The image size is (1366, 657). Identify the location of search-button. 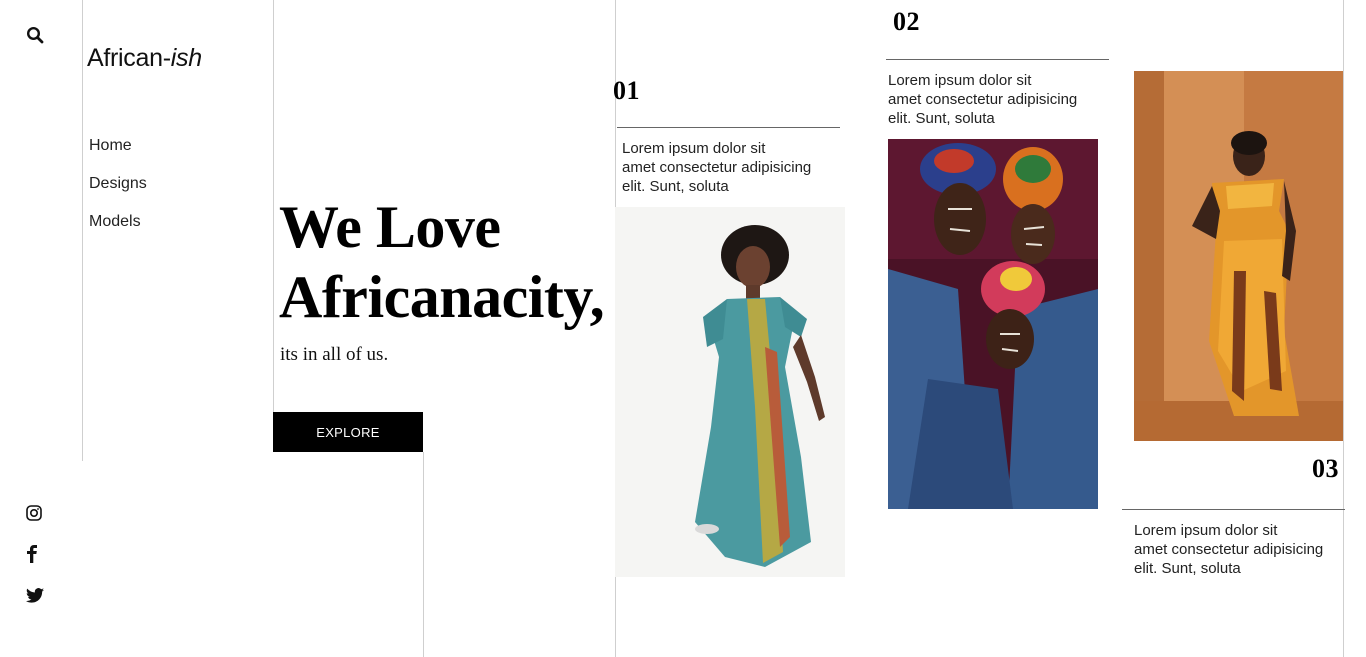
(35, 35).